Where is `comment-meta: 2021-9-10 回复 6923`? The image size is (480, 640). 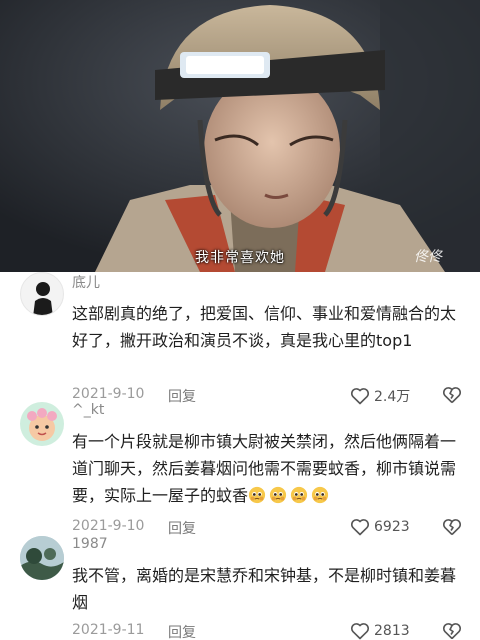 comment-meta: 2021-9-10 回复 6923 is located at coordinates (272, 528).